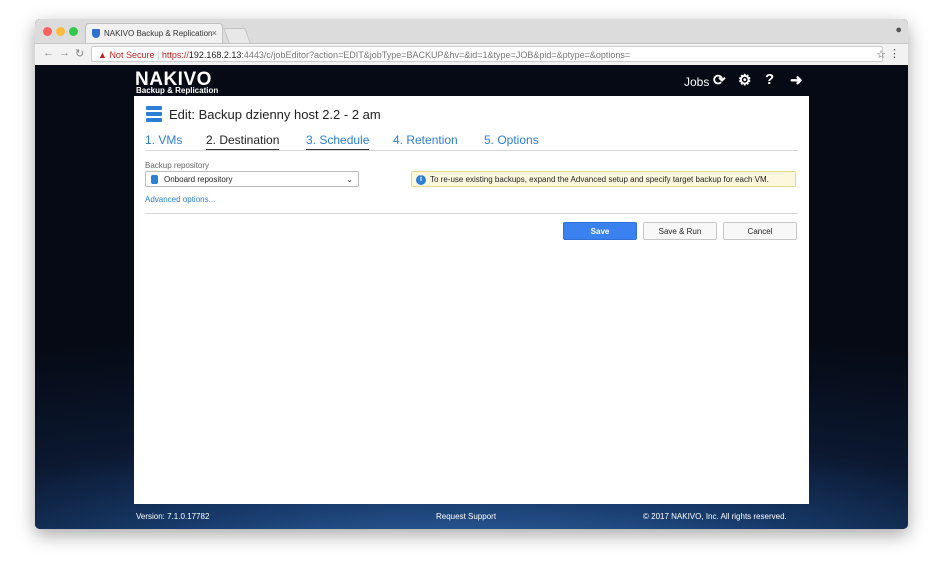 This screenshot has height=579, width=943. Describe the element at coordinates (898, 30) in the screenshot. I see `profile-icon: ●` at that location.